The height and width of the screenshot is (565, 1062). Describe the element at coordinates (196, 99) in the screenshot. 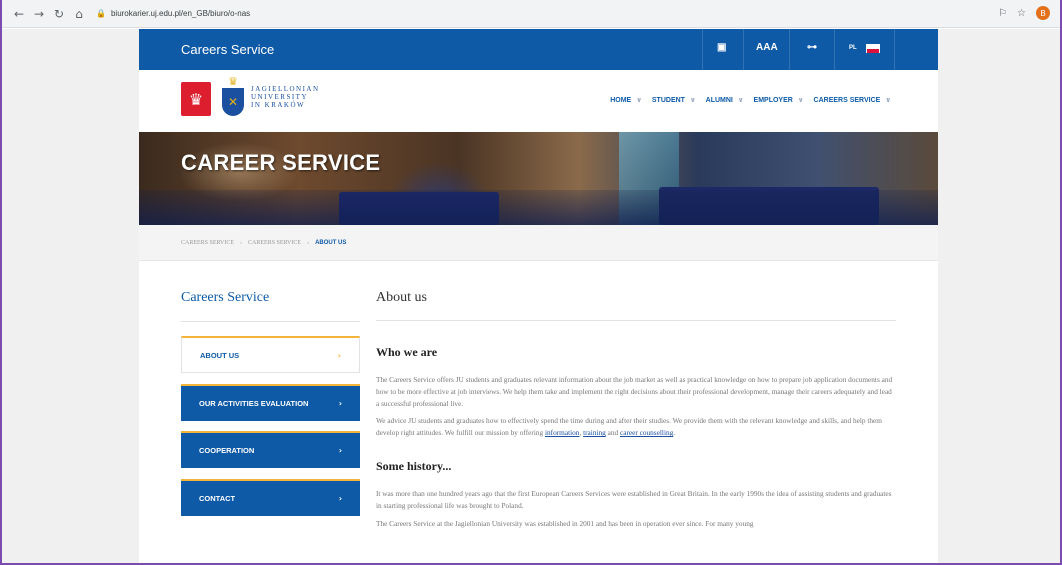

I see `polish-eagle-logo: ♛` at that location.